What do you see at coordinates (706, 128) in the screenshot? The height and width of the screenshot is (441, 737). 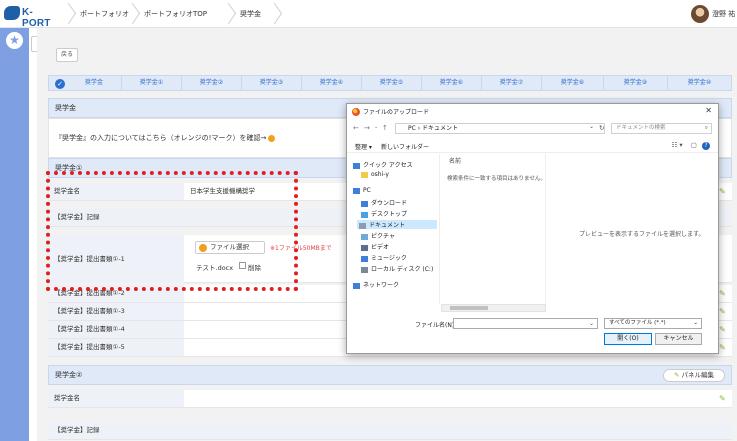 I see `search-icon: ⌕` at bounding box center [706, 128].